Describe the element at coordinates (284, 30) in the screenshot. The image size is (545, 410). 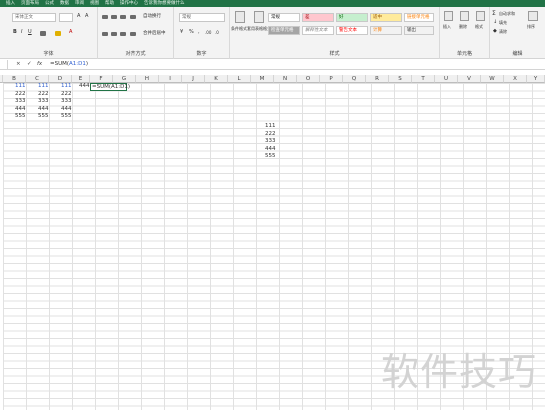
I see `style-check-cell: 检查单元格` at that location.